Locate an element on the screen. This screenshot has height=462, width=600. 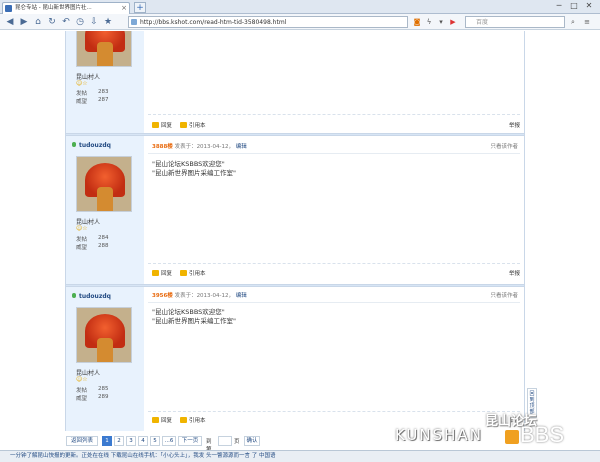
browser-tab: 昆仑专站 - 昆山新世界图片社... × is located at coordinates (66, 8).